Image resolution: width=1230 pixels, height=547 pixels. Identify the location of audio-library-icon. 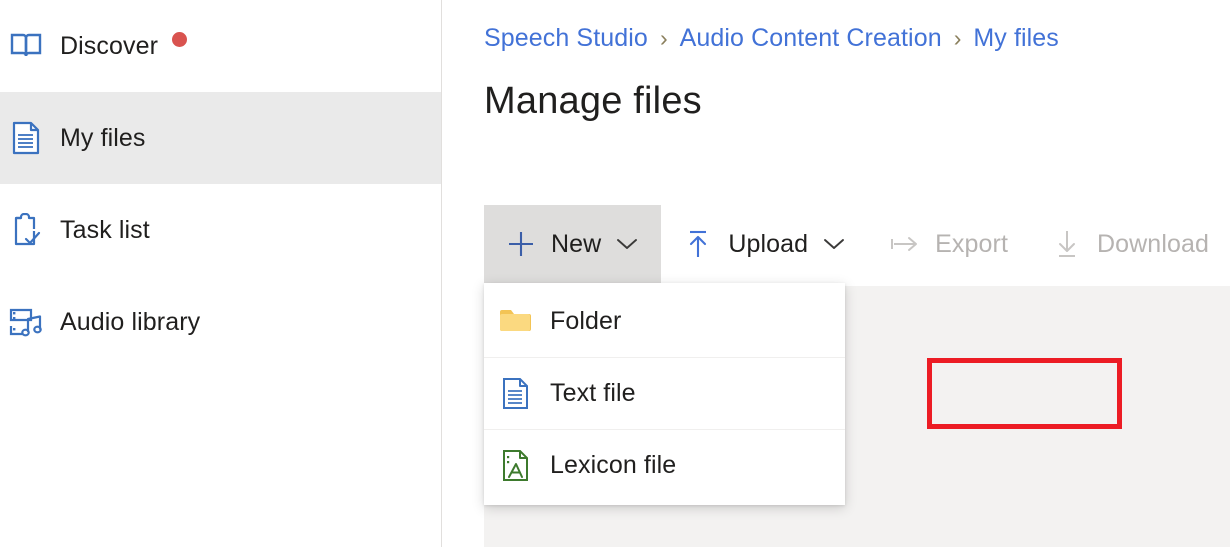
(26, 322).